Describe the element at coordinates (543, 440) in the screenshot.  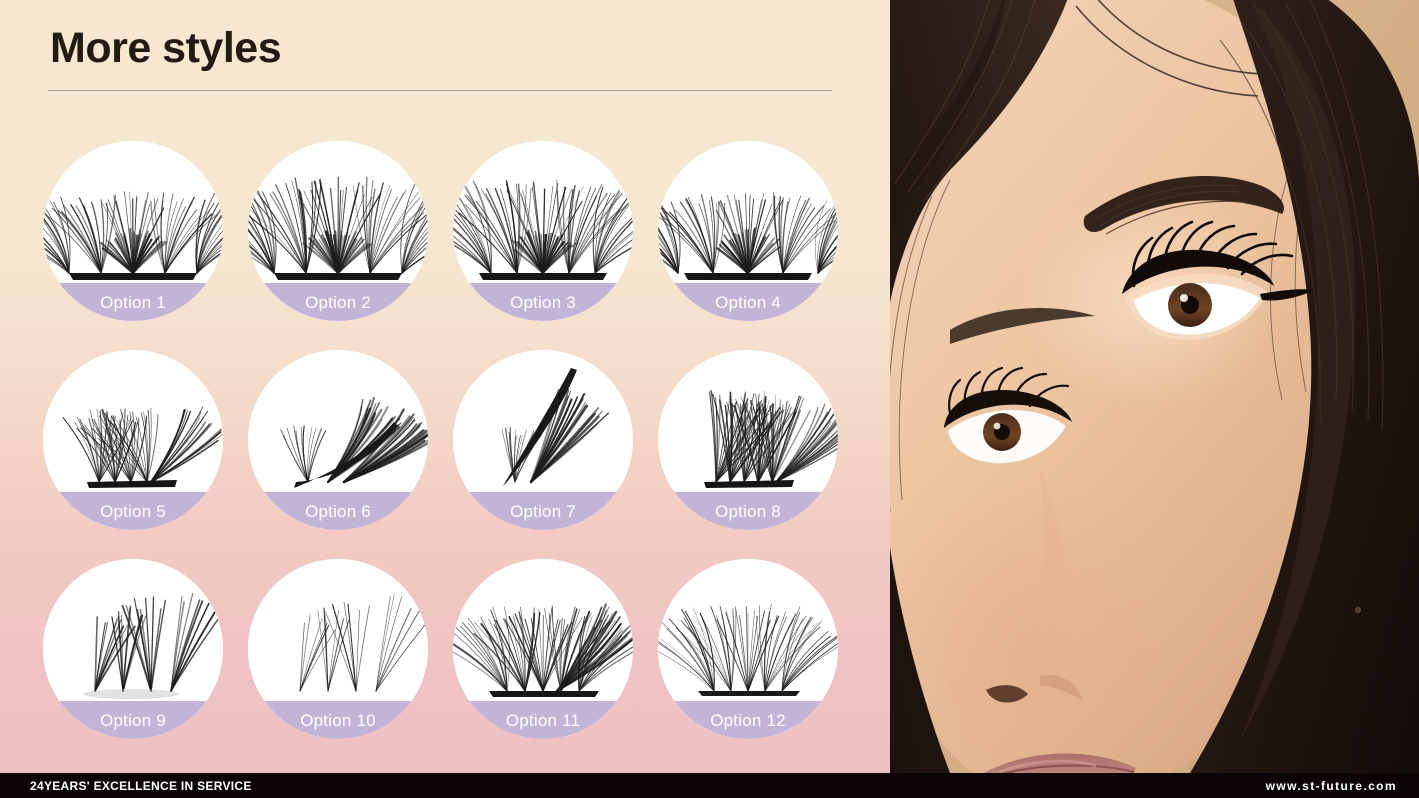
I see `option-card-7: Option 7` at that location.